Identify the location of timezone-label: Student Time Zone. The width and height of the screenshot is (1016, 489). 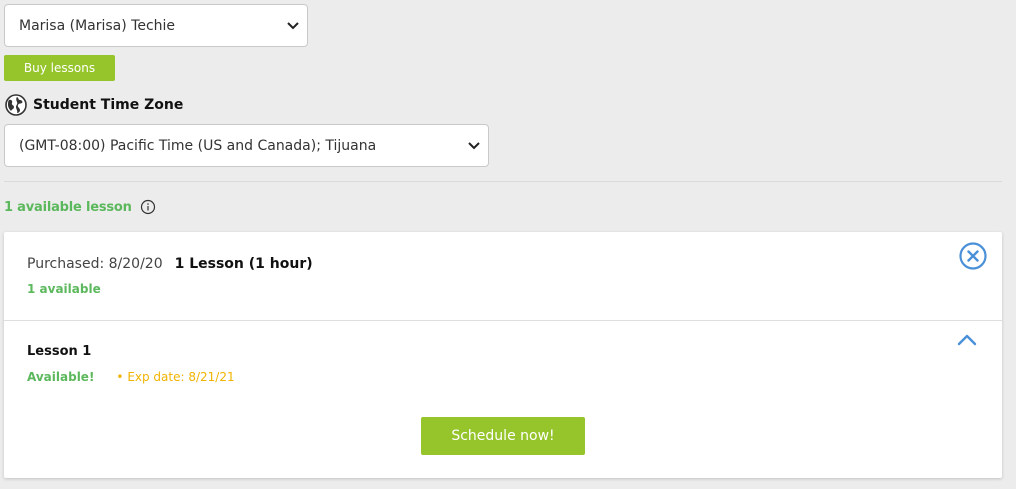
(94, 105).